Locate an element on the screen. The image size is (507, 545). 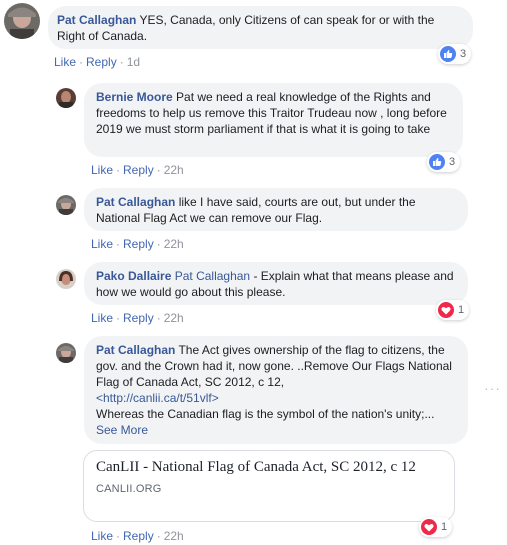
comment-link: <http://canlii.ca/t/51vlf> is located at coordinates (157, 398).